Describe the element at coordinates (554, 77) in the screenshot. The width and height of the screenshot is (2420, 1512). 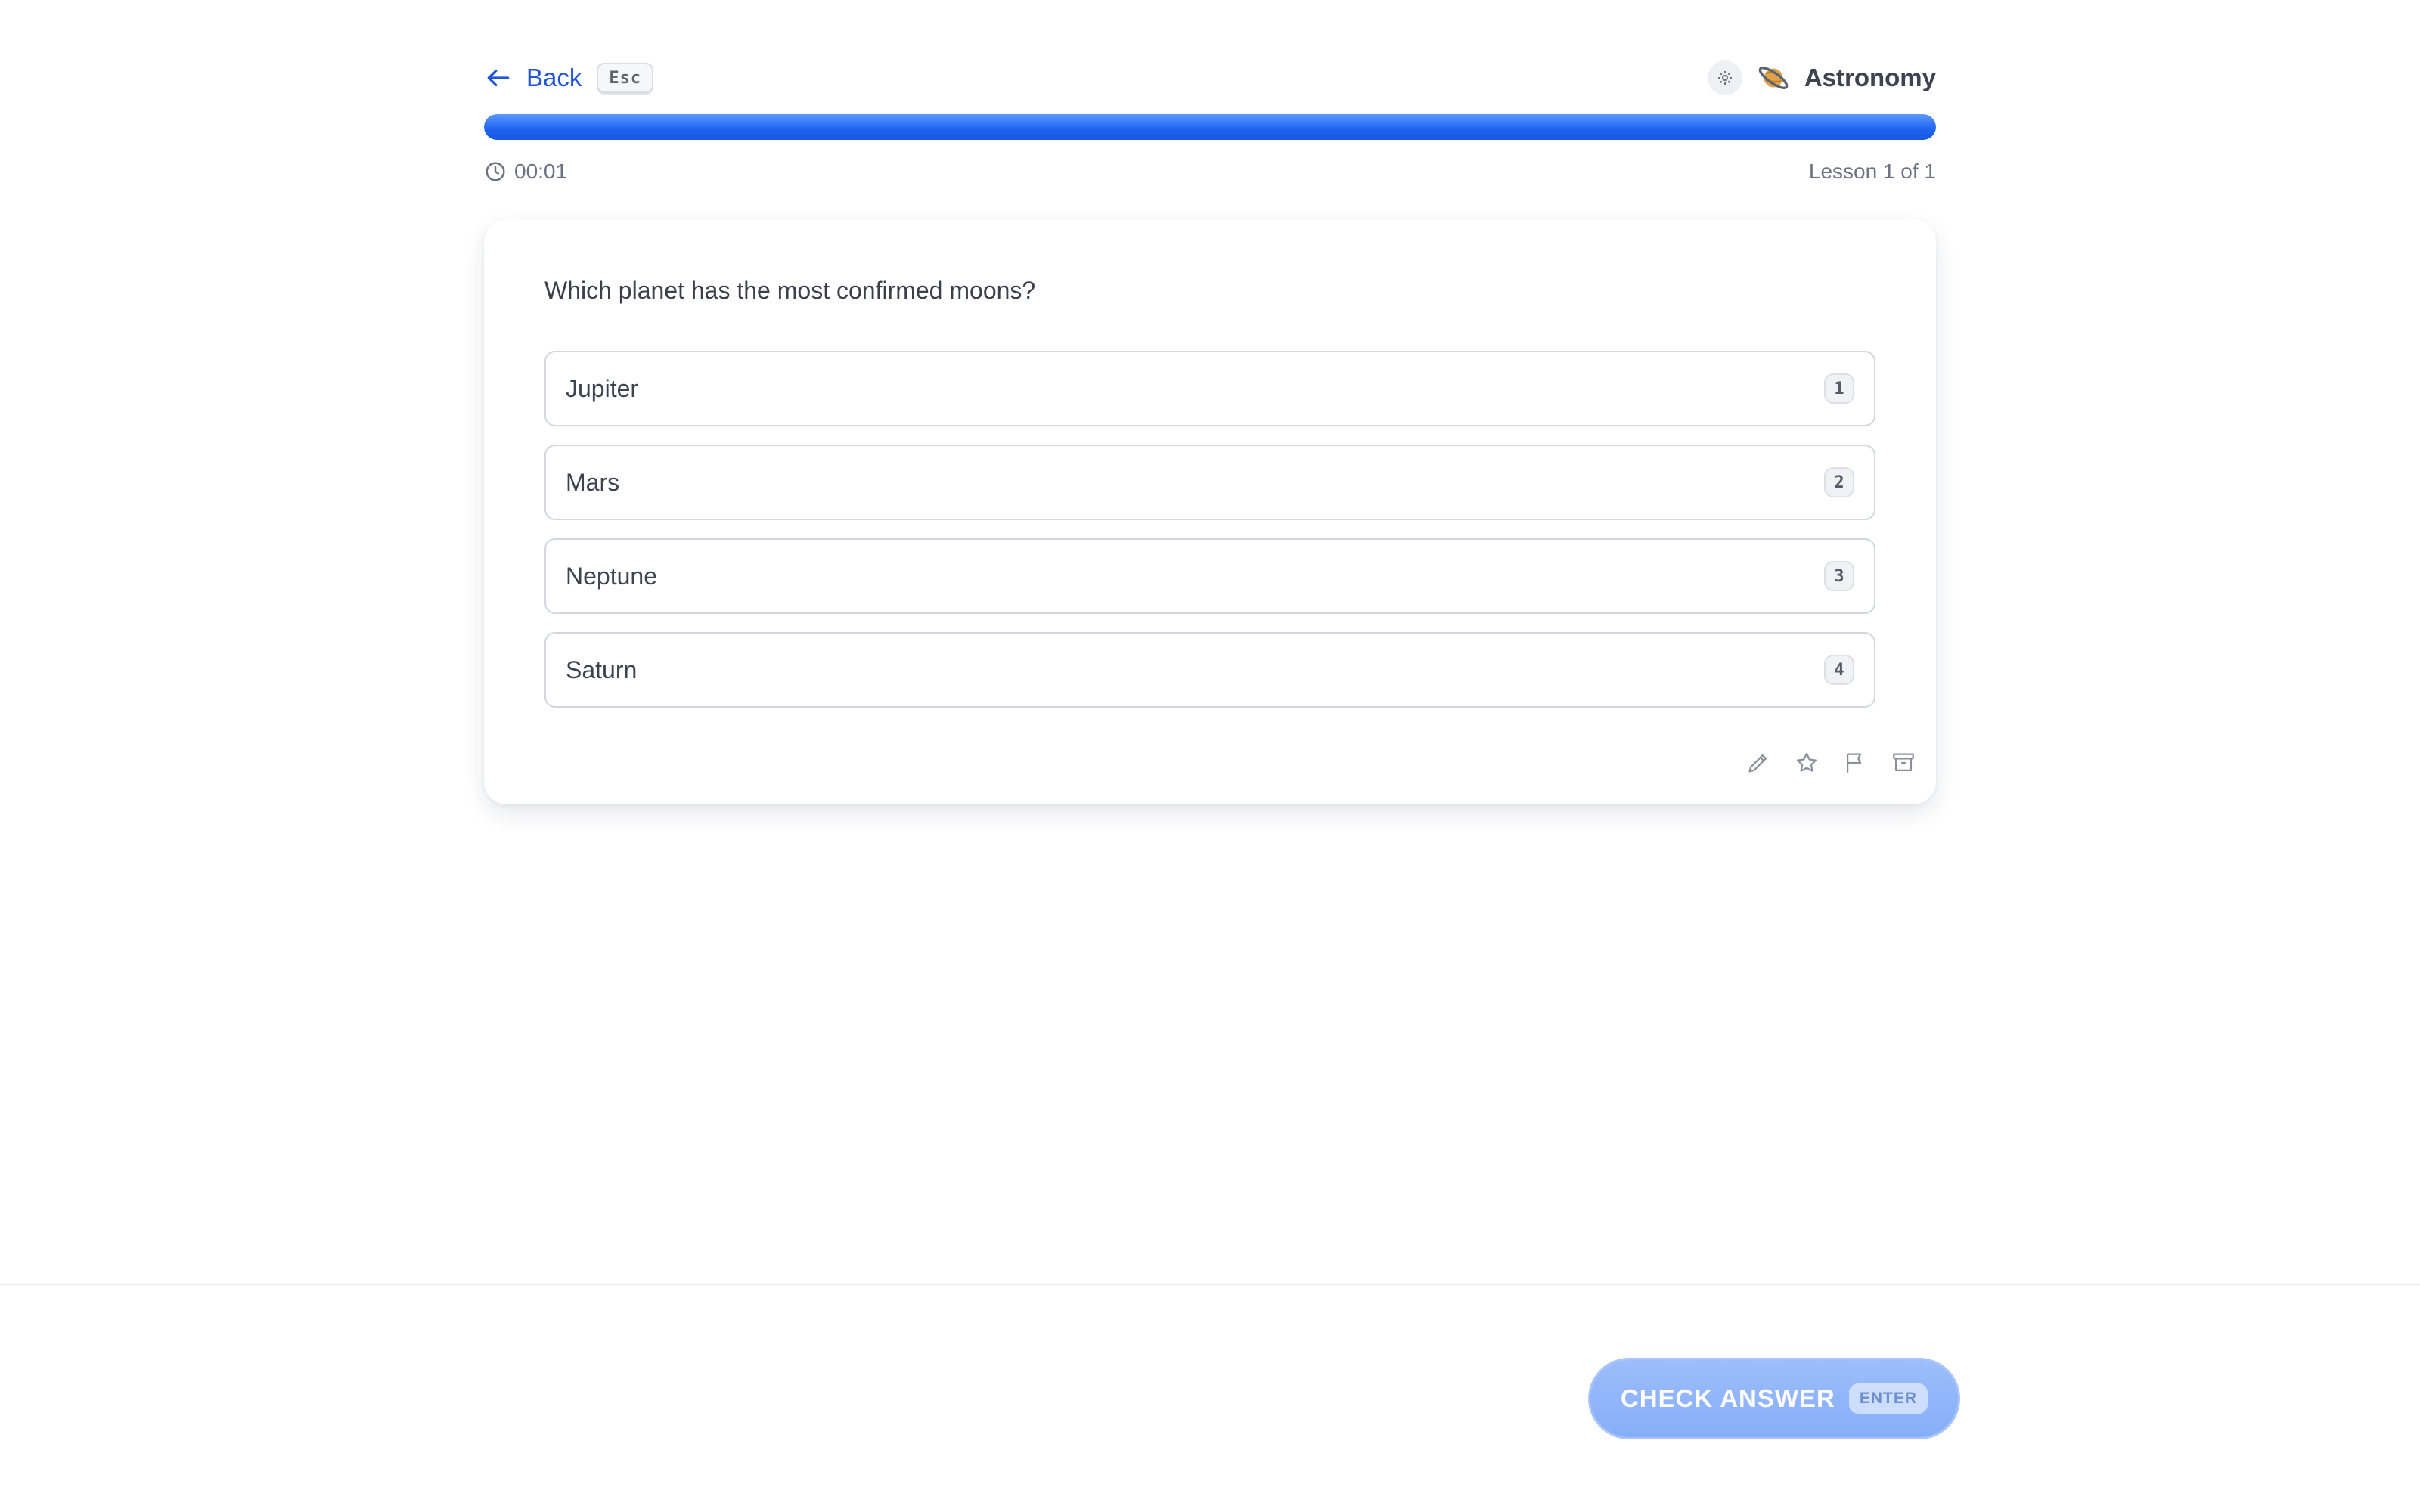
I see `back-label: Back` at that location.